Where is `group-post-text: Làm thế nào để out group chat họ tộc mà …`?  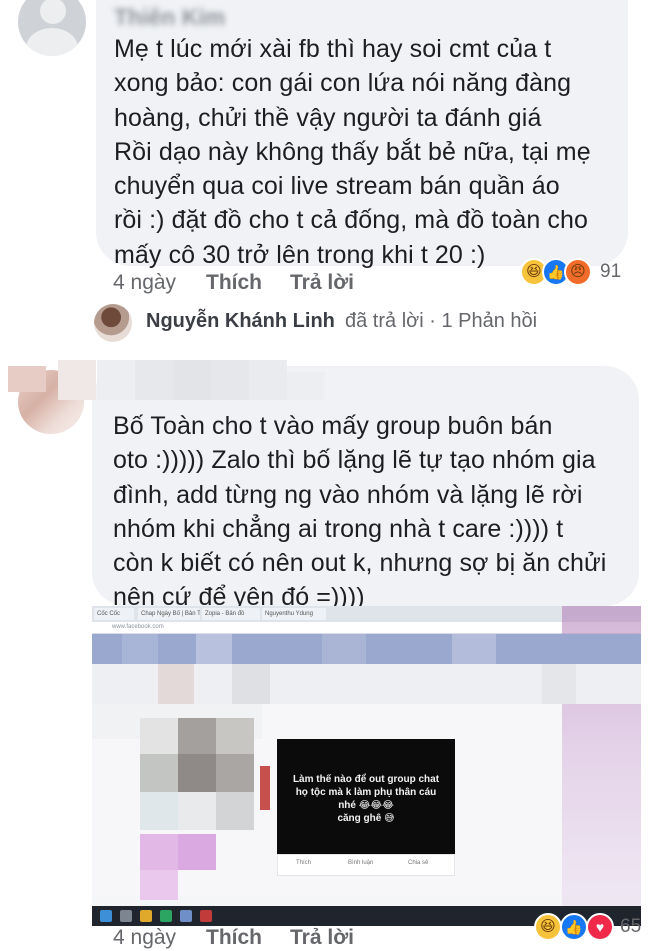 group-post-text: Làm thế nào để out group chat họ tộc mà … is located at coordinates (366, 799).